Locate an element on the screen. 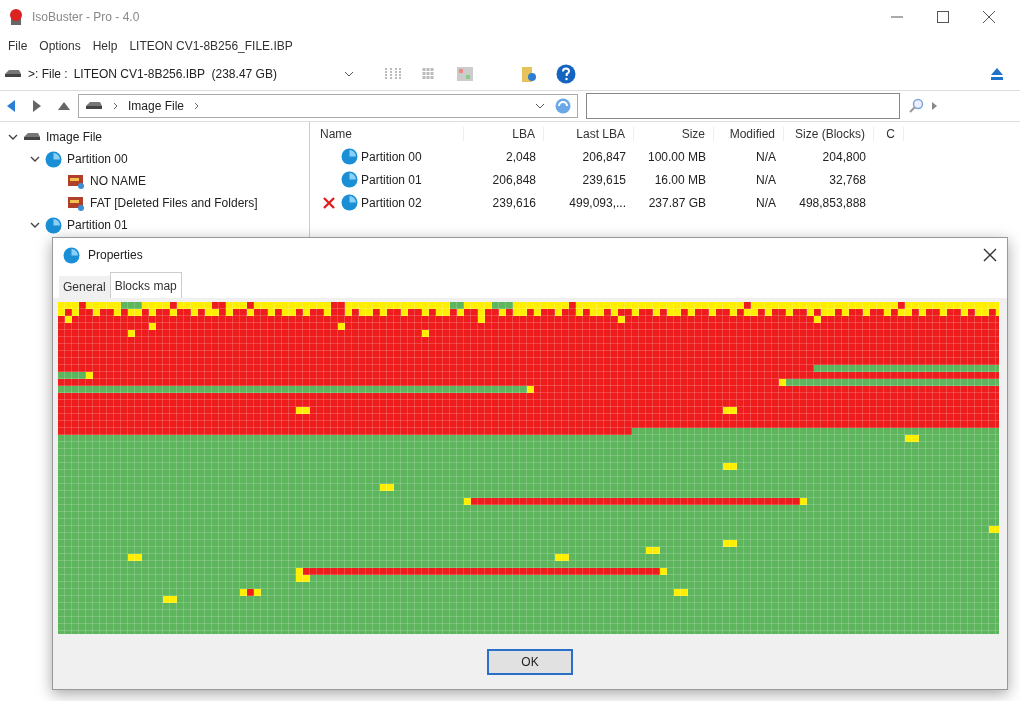 The height and width of the screenshot is (701, 1020). tree-item: Partition 01 is located at coordinates (97, 225).